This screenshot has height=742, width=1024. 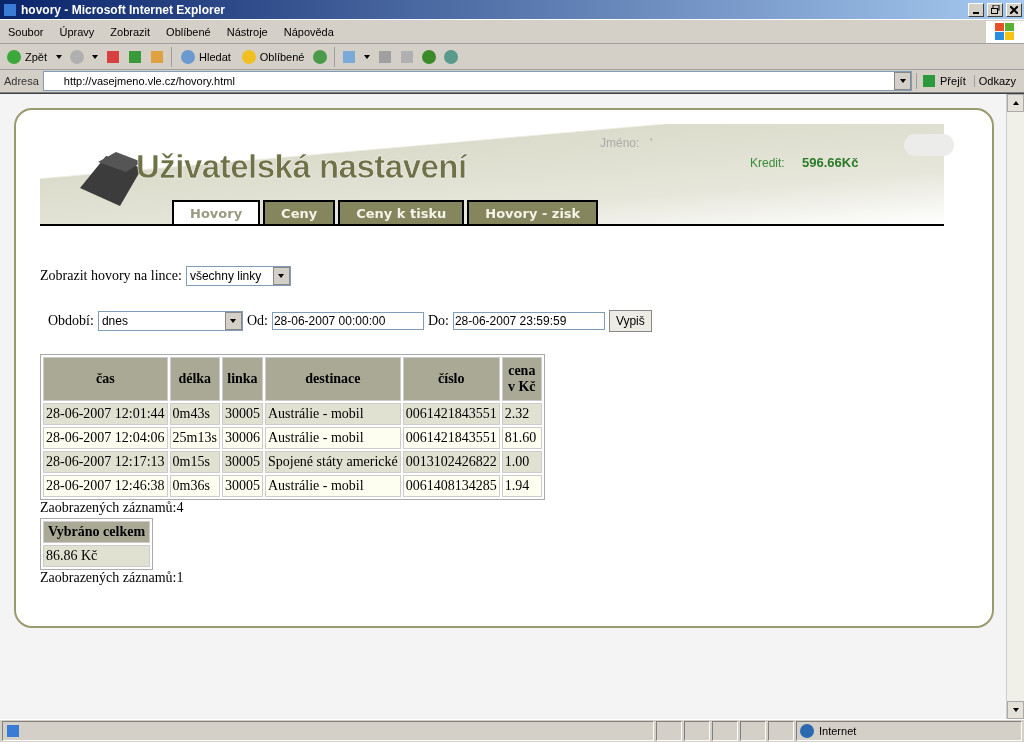 What do you see at coordinates (97, 556) in the screenshot?
I see `table-cell: 86.86 Kč` at bounding box center [97, 556].